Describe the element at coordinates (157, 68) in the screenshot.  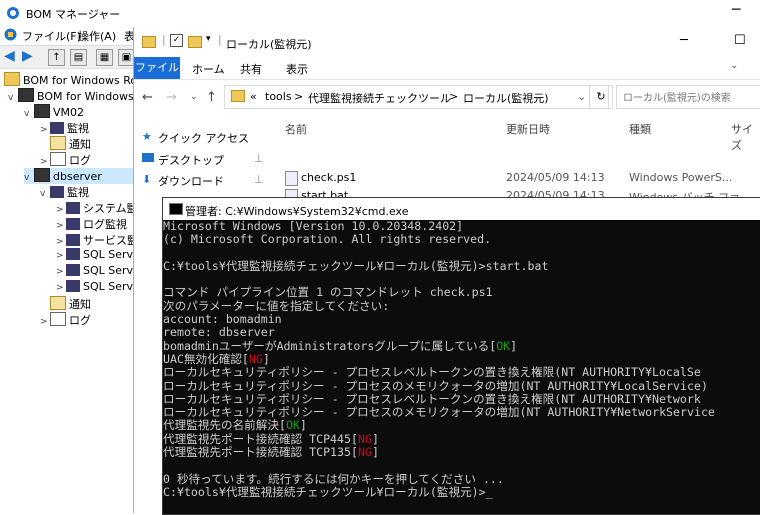
I see `tab-file: ファイル` at that location.